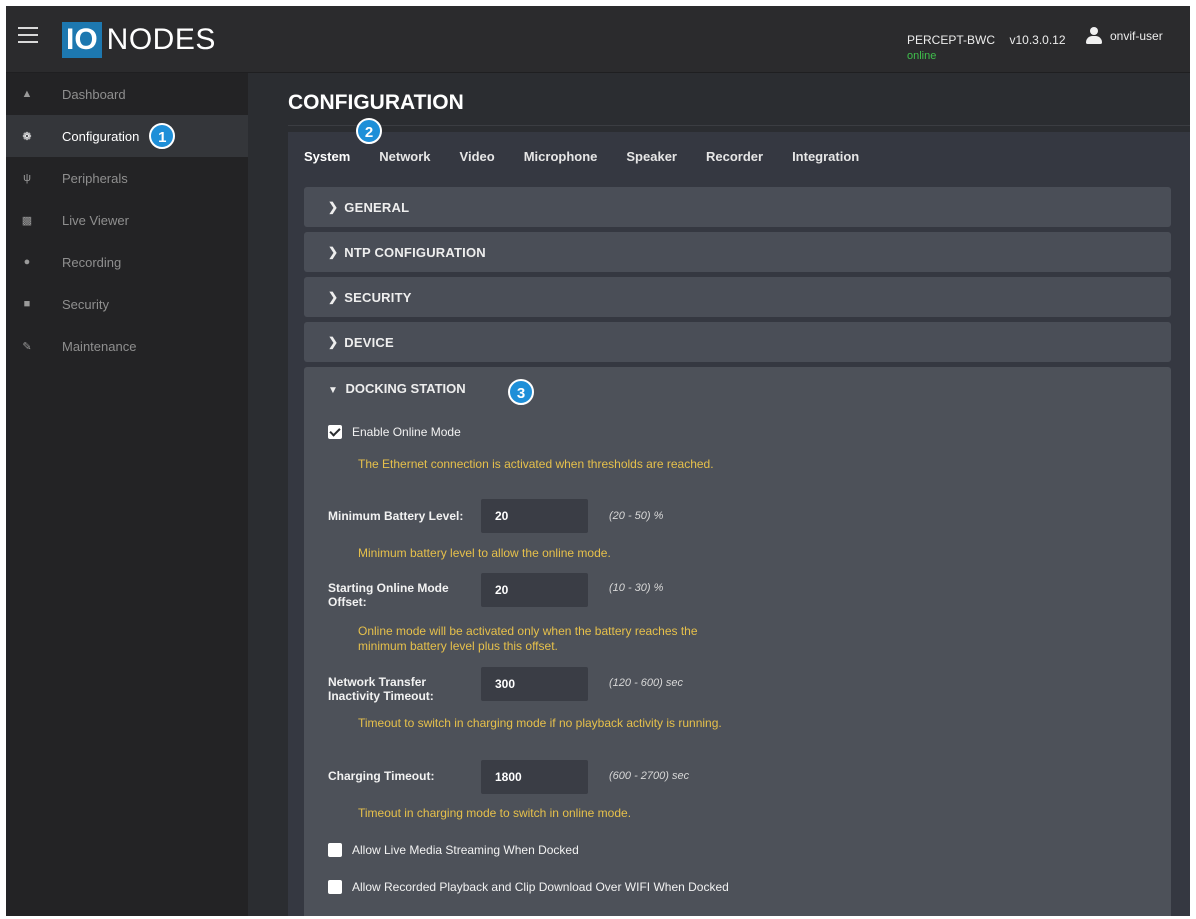 The image size is (1196, 919). I want to click on tab-speaker: Speaker, so click(651, 156).